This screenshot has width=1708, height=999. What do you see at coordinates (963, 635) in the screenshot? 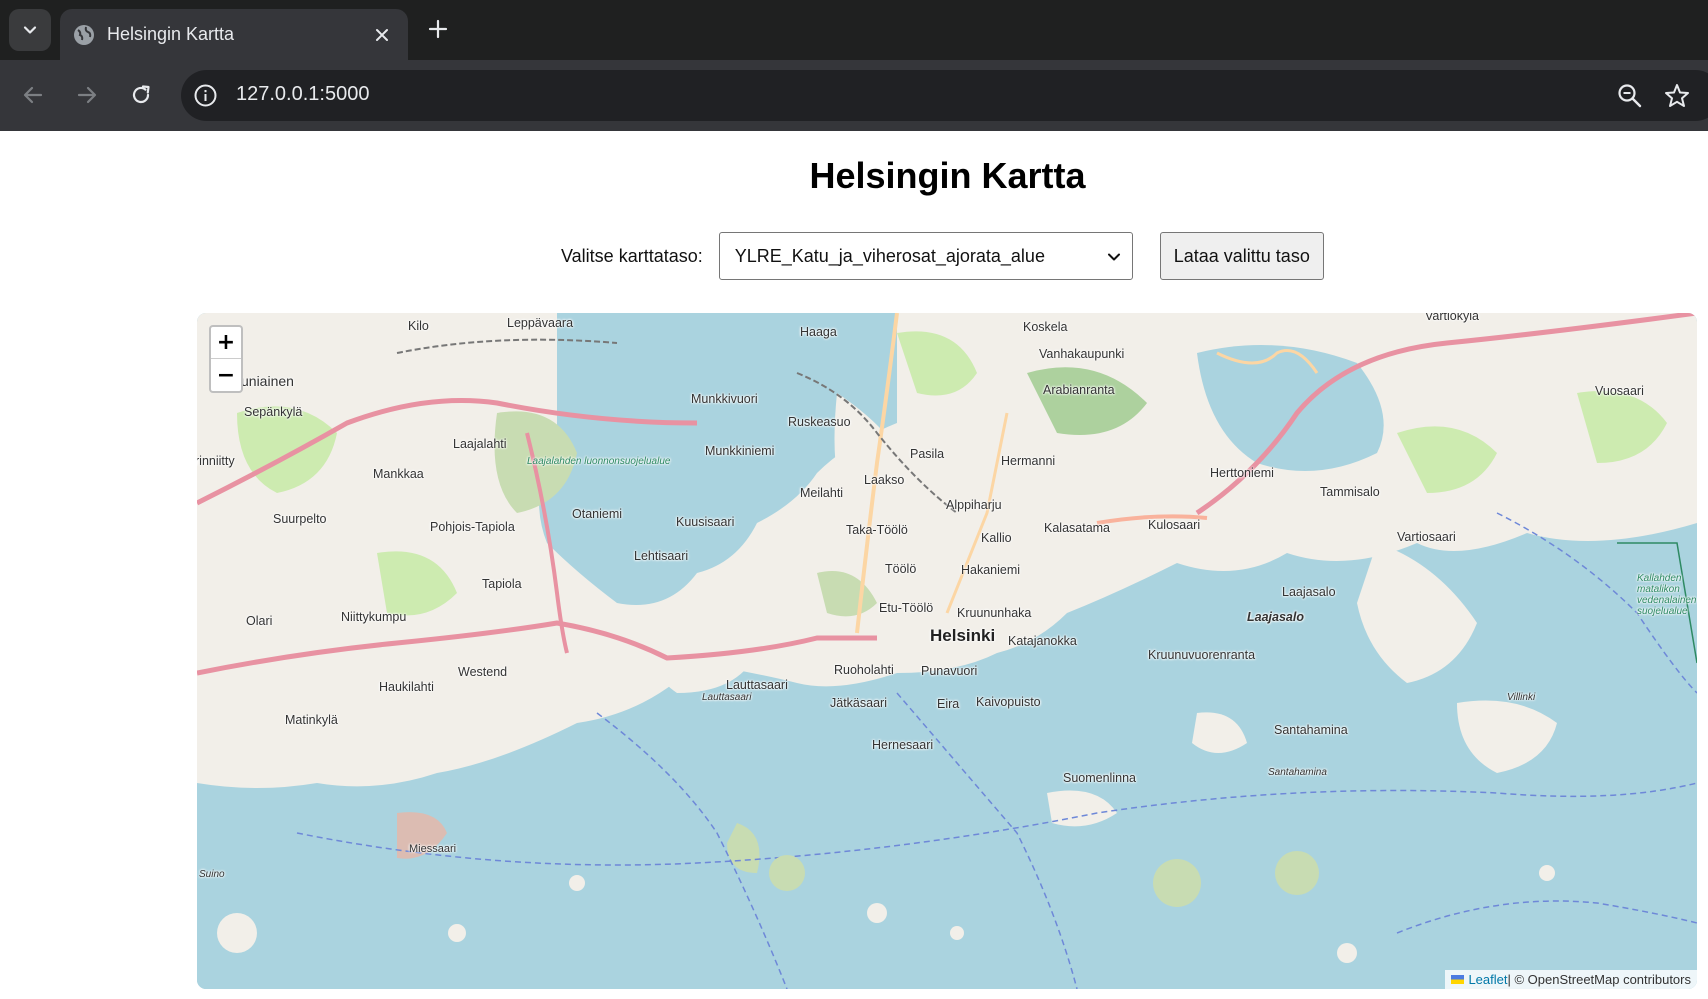
I see `place-label-city: Helsinki` at bounding box center [963, 635].